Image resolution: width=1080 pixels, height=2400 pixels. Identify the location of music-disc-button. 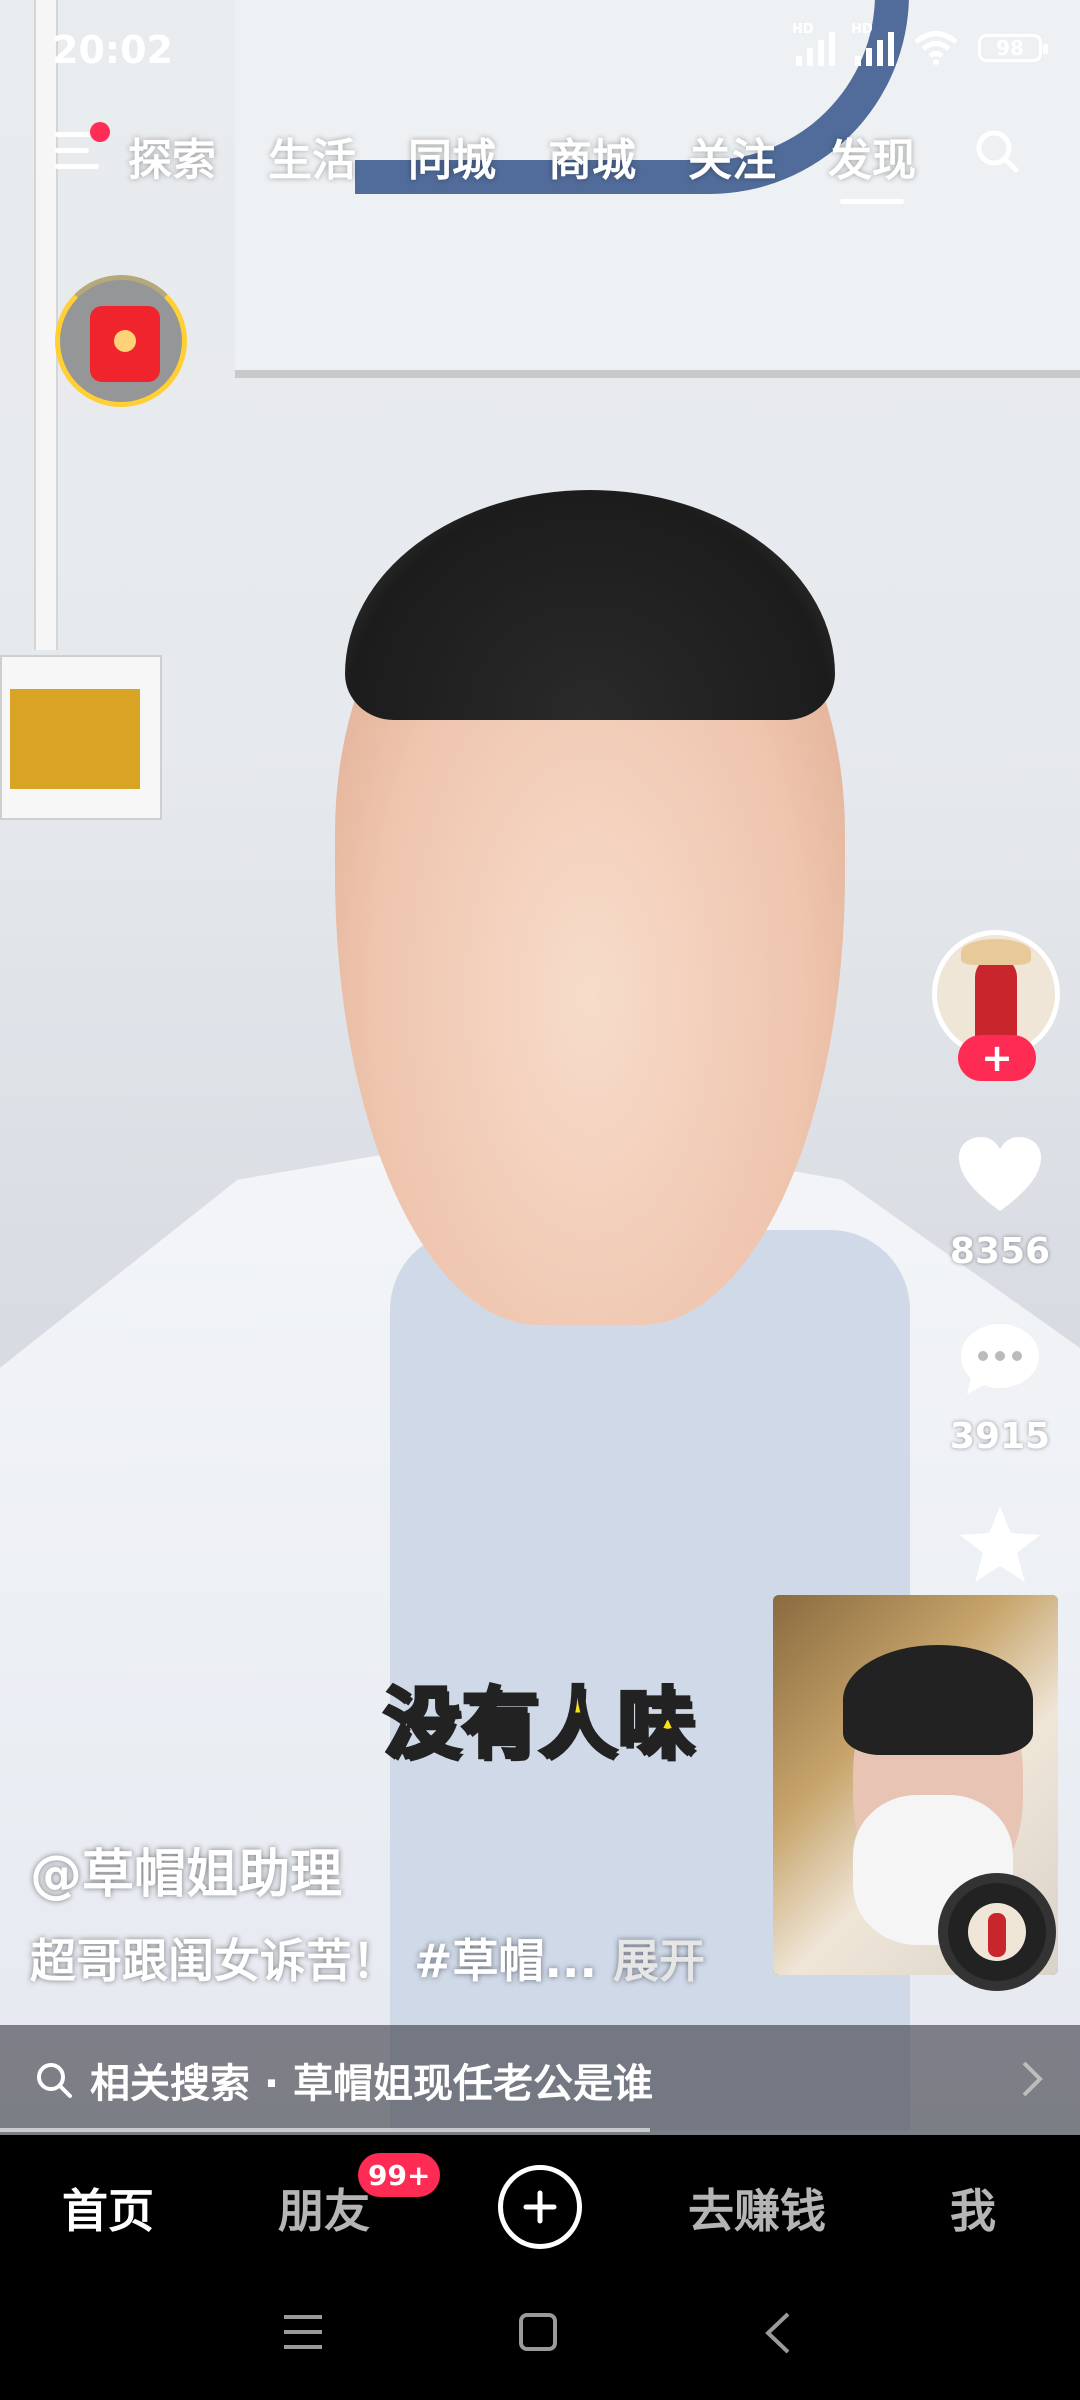
(997, 1932).